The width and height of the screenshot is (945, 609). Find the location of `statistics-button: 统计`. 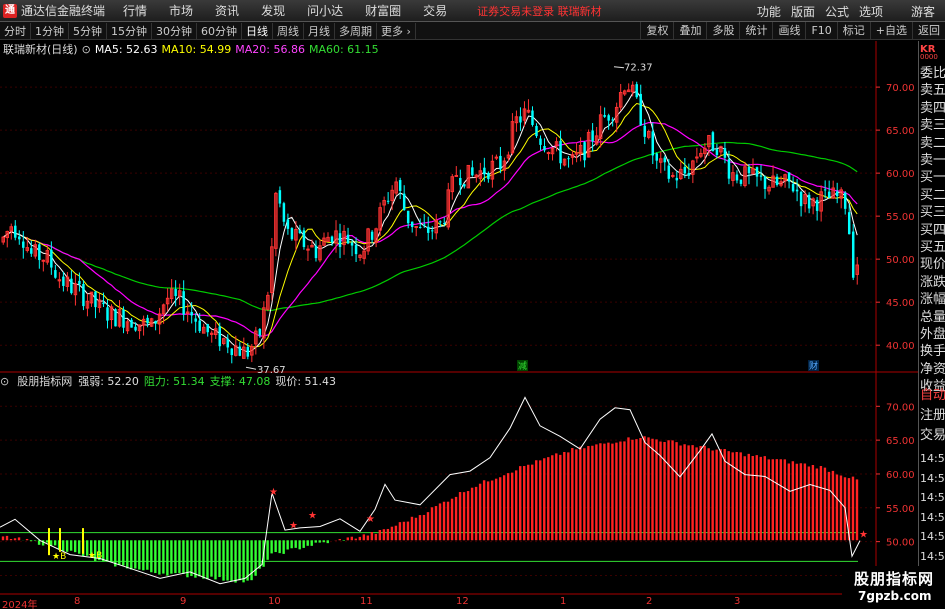

statistics-button: 统计 is located at coordinates (755, 31).